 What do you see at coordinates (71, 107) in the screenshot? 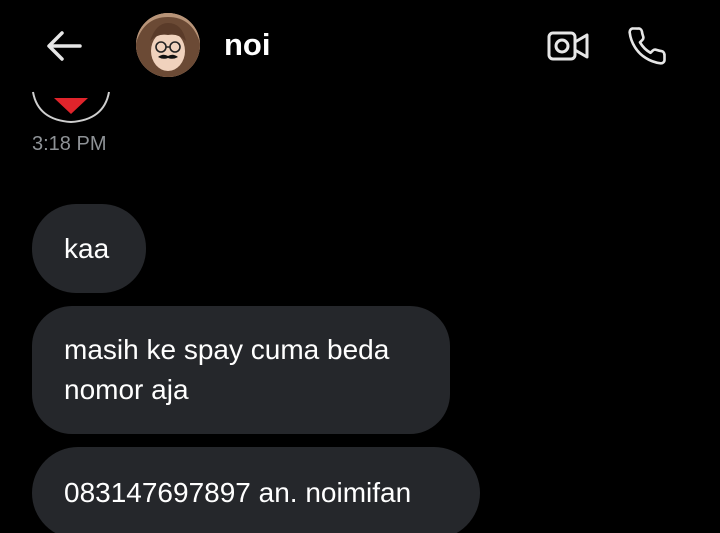
I see `heart-reaction-icon` at bounding box center [71, 107].